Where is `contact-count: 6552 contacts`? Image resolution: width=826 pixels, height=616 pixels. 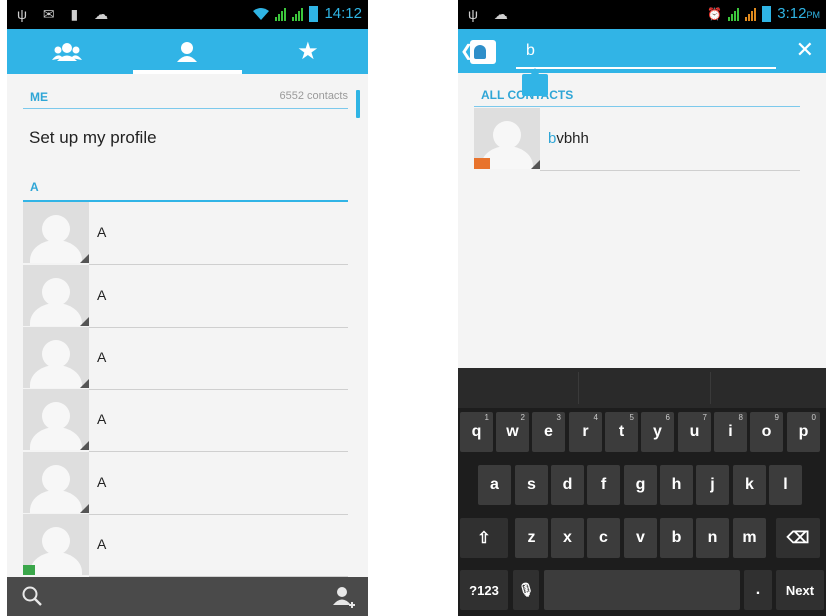 contact-count: 6552 contacts is located at coordinates (314, 96).